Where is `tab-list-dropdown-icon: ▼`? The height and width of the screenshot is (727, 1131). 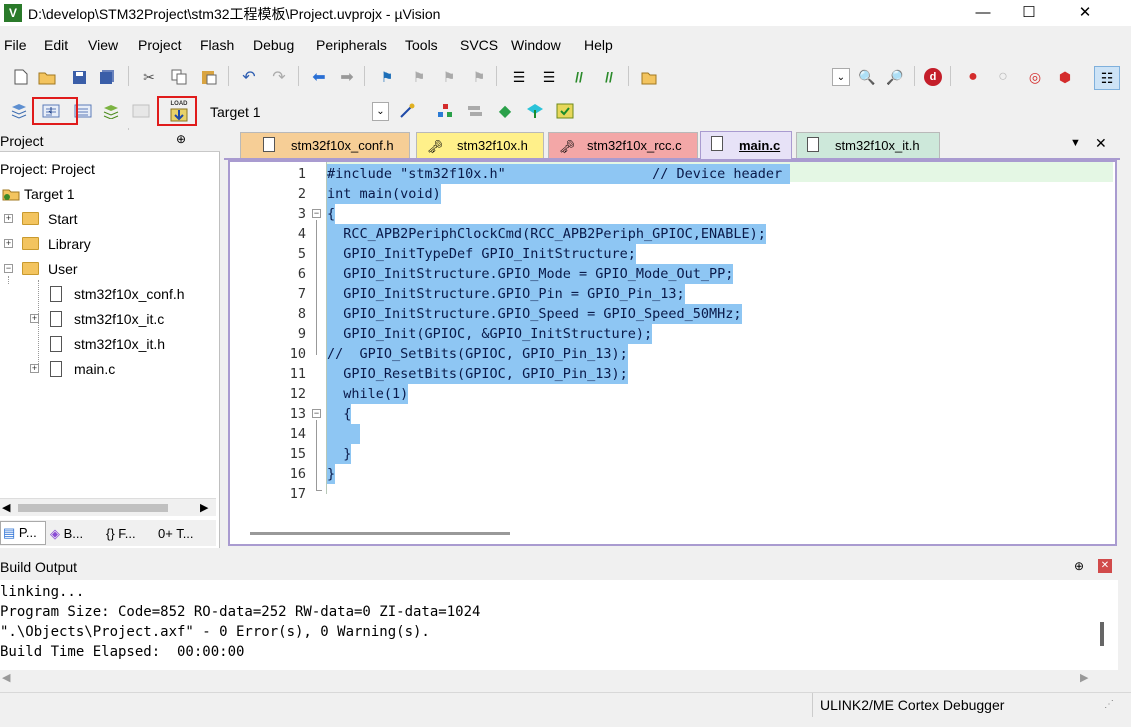
tab-list-dropdown-icon: ▼ is located at coordinates (1075, 143).